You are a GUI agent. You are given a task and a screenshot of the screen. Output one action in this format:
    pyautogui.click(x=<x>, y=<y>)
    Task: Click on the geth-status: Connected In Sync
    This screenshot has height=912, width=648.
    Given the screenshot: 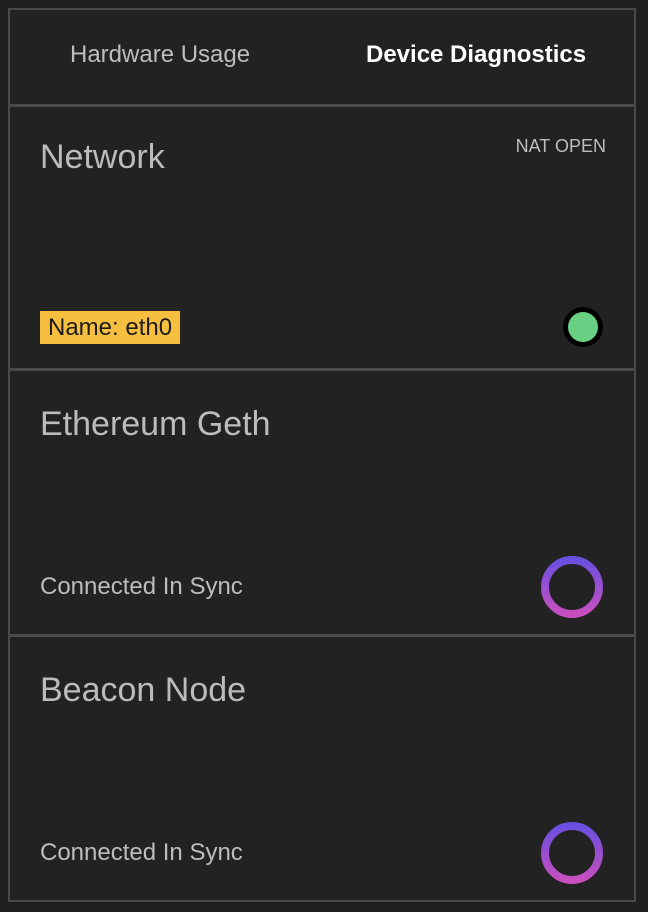 What is the action you would take?
    pyautogui.click(x=141, y=586)
    